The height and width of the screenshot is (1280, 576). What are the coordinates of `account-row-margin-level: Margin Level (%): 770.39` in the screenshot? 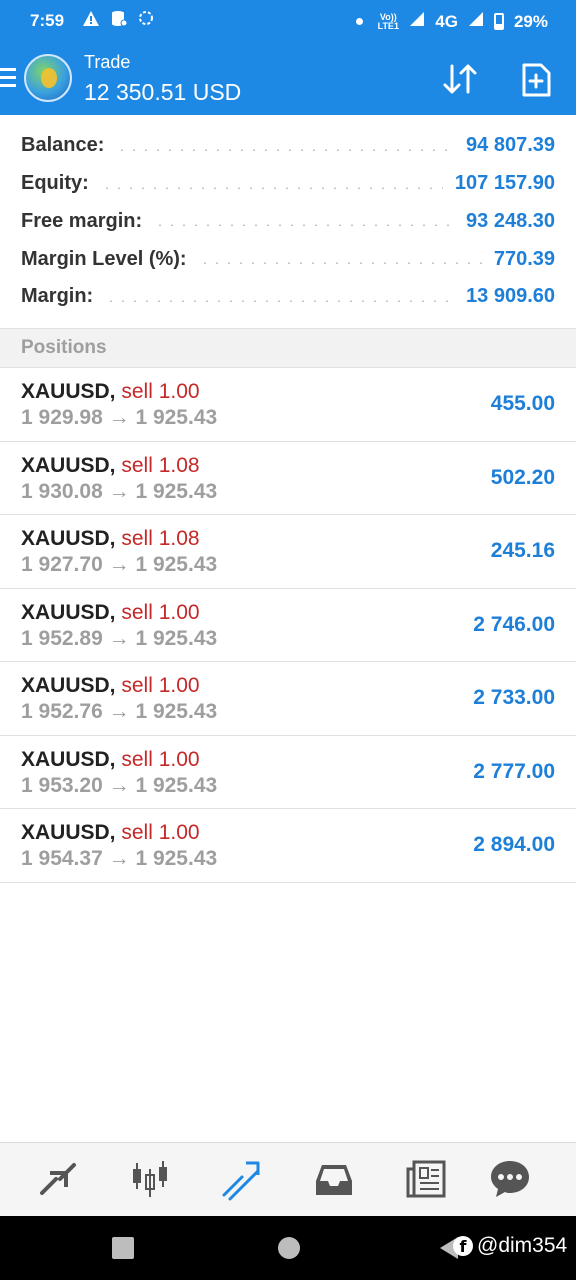 It's located at (288, 259).